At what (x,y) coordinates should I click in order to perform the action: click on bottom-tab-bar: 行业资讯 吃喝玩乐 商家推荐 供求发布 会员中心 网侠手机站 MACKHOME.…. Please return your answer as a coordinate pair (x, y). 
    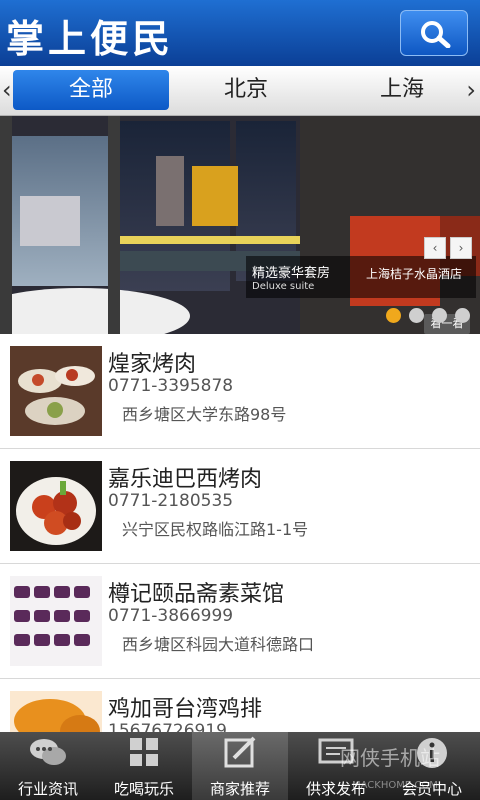
    Looking at the image, I should click on (240, 766).